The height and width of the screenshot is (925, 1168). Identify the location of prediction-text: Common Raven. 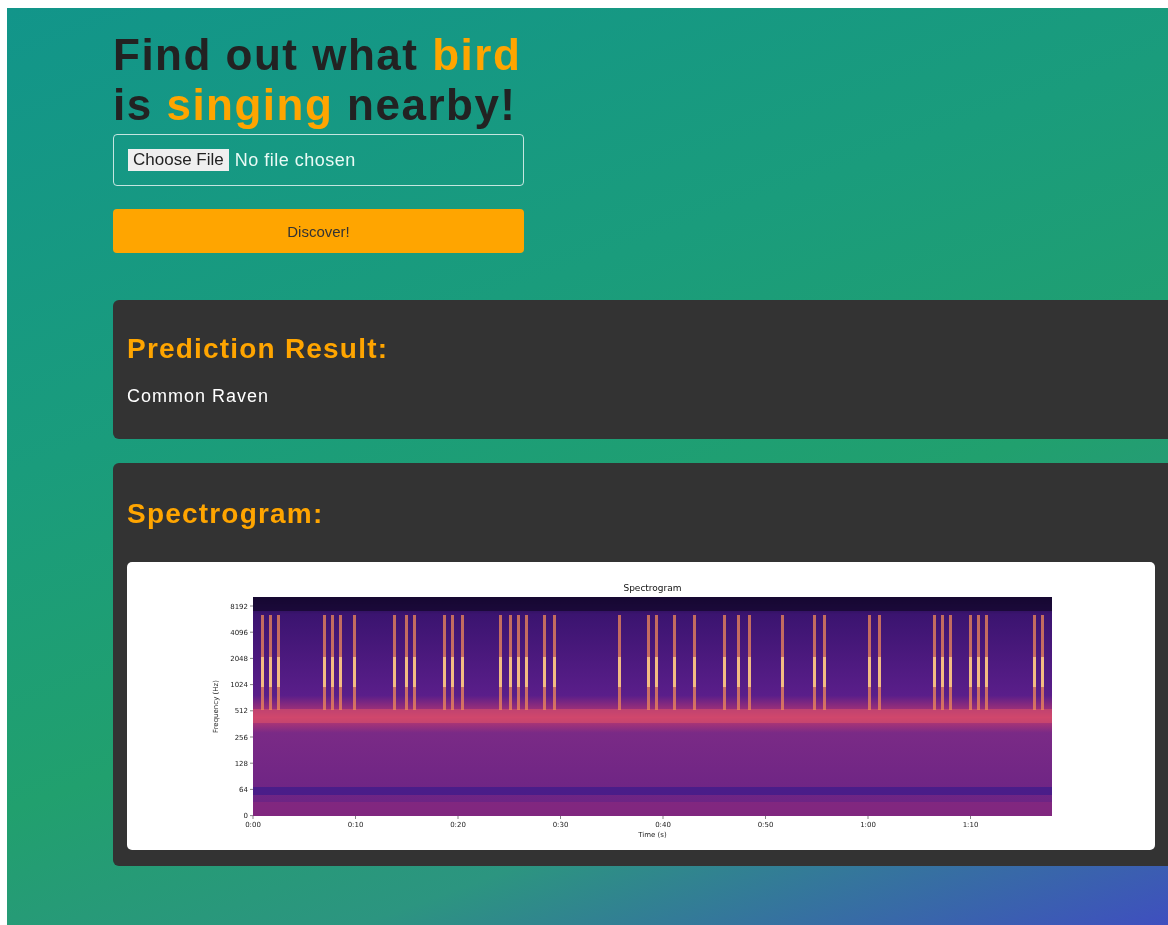
(199, 396).